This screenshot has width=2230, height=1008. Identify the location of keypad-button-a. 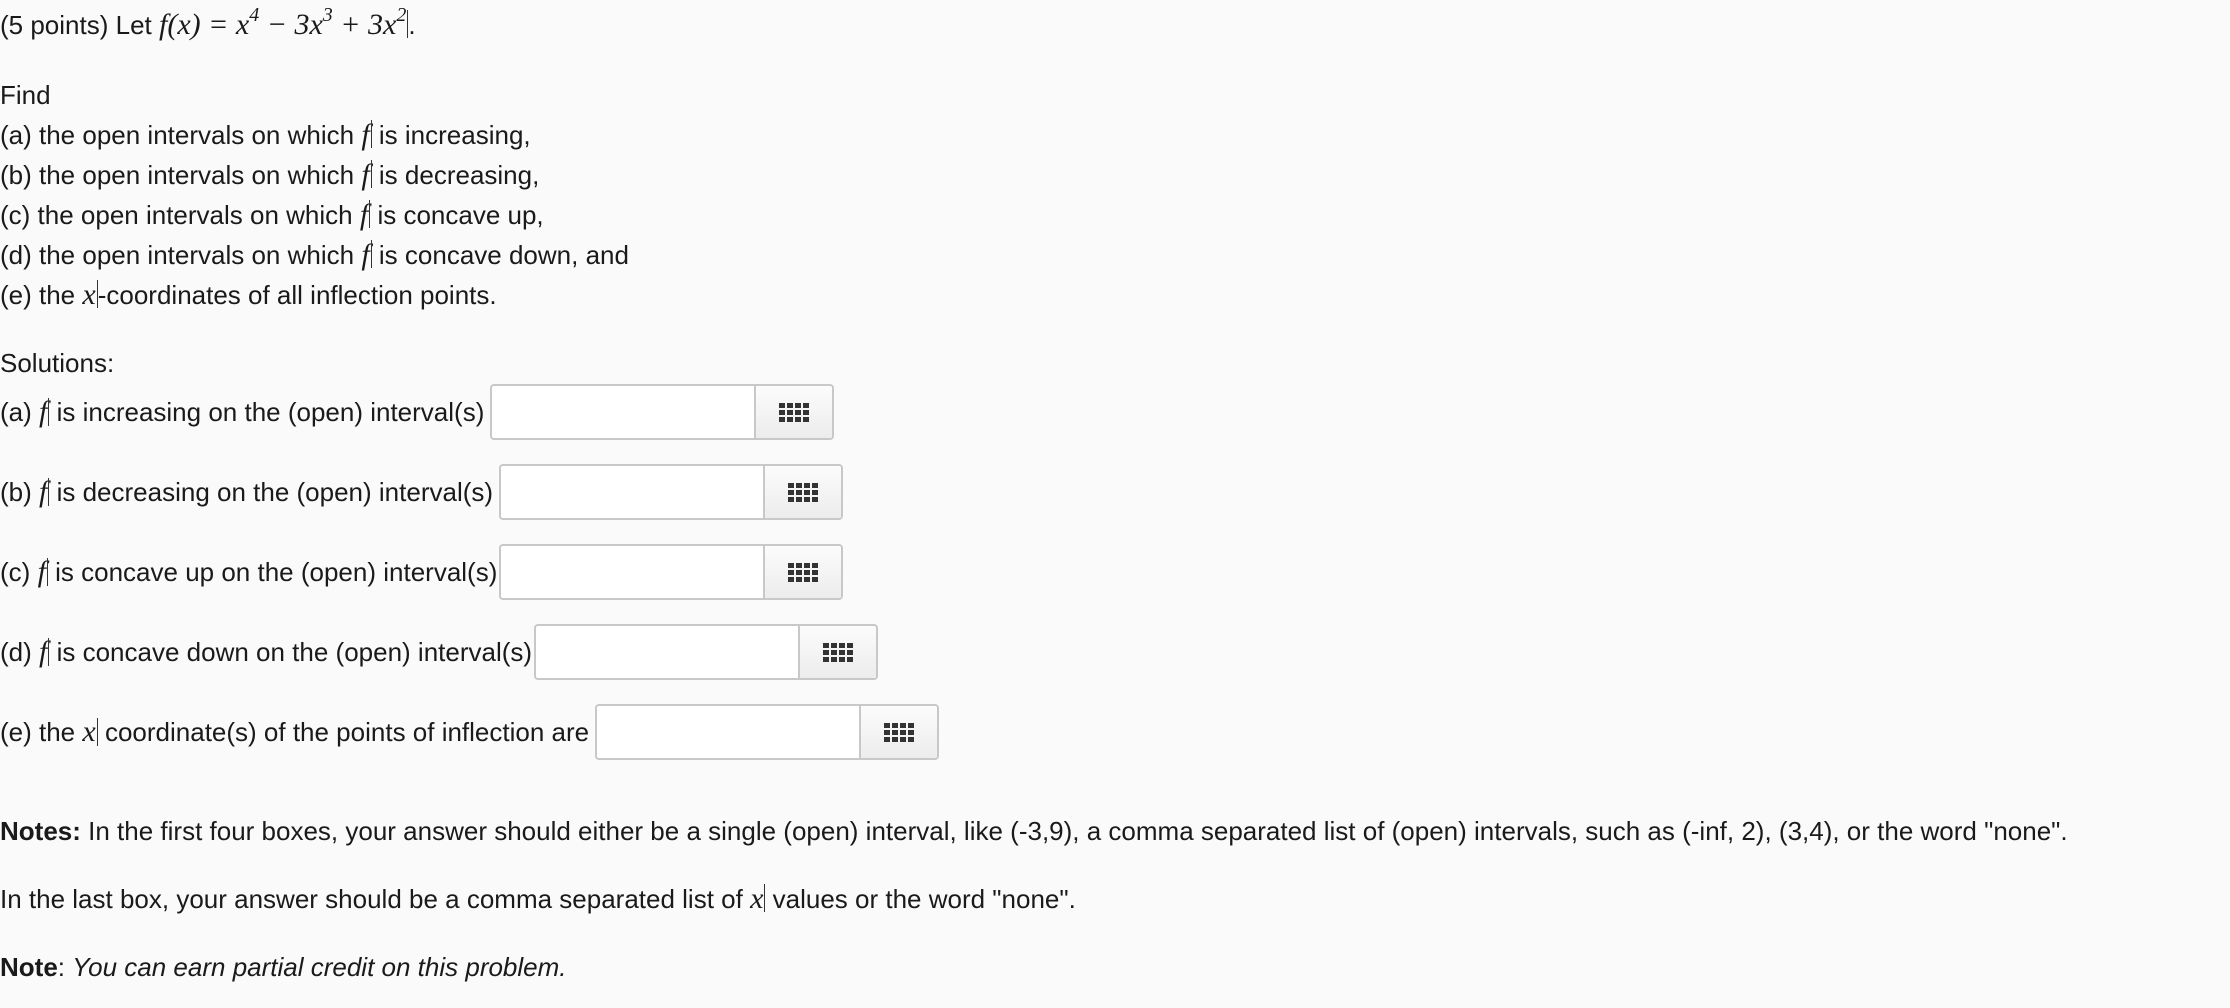
(793, 412).